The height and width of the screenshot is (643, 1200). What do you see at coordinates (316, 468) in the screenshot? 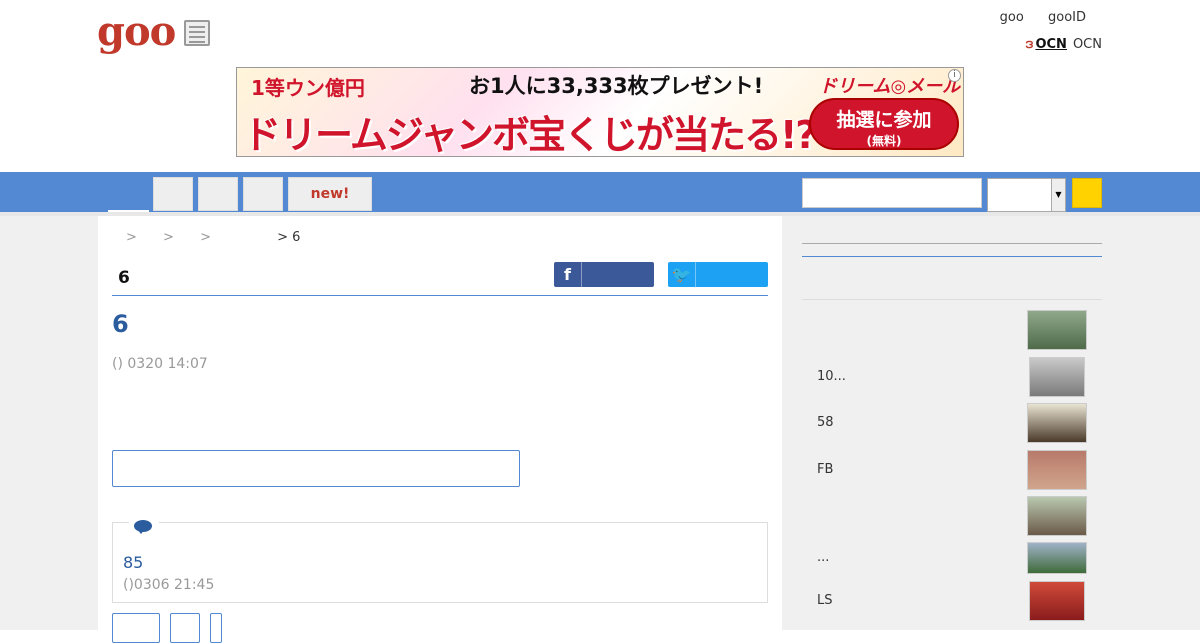
I see `article-link-box` at bounding box center [316, 468].